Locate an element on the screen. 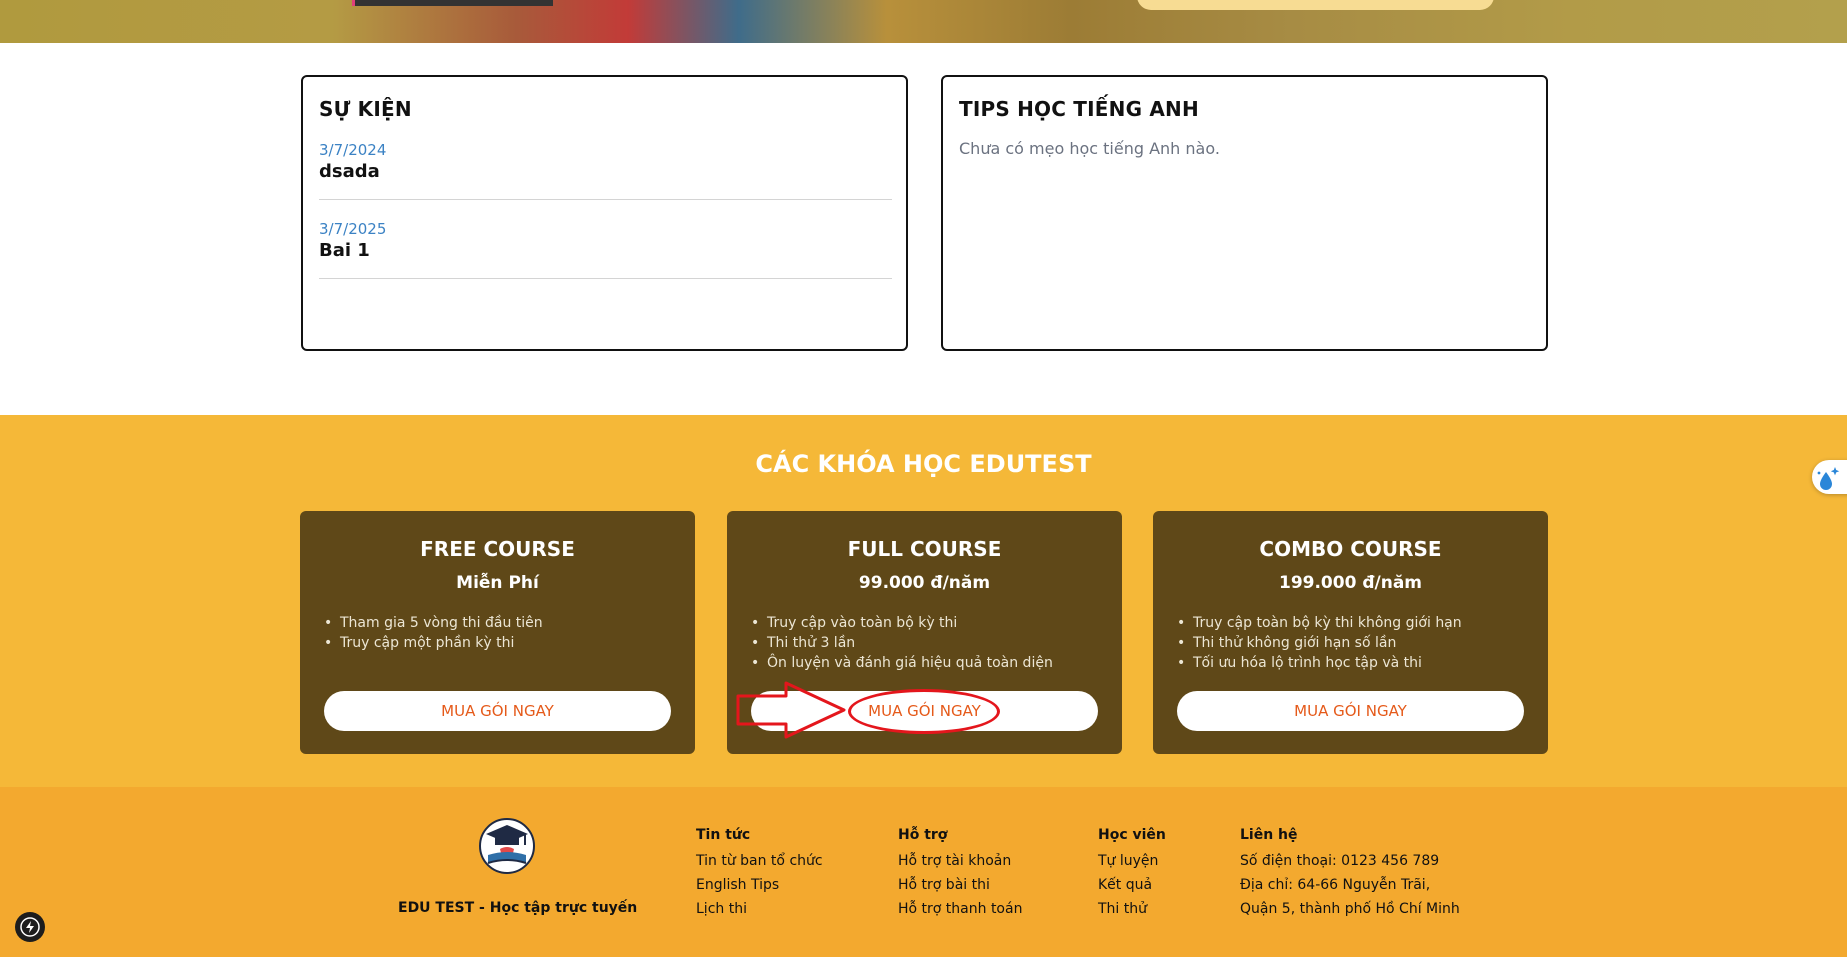  annotation-ellipse is located at coordinates (924, 711).